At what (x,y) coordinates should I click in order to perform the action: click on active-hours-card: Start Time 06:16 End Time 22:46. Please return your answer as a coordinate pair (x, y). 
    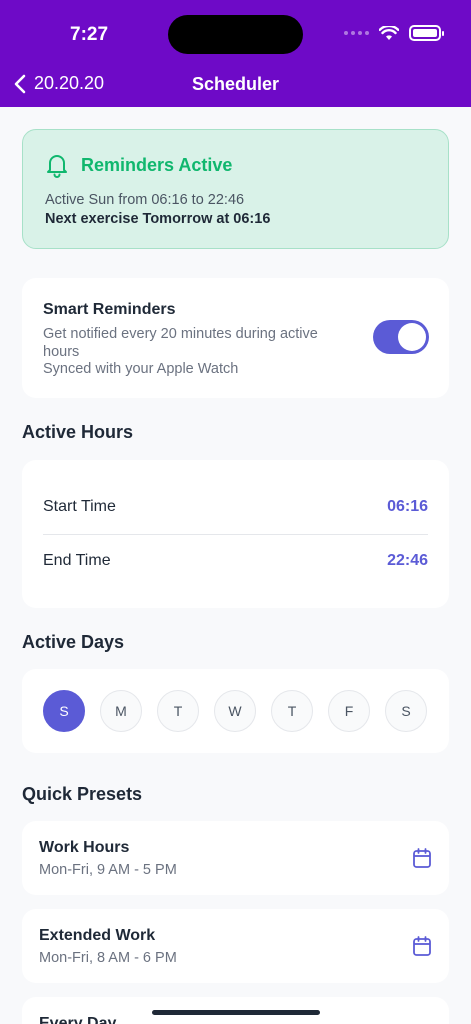
    Looking at the image, I should click on (235, 534).